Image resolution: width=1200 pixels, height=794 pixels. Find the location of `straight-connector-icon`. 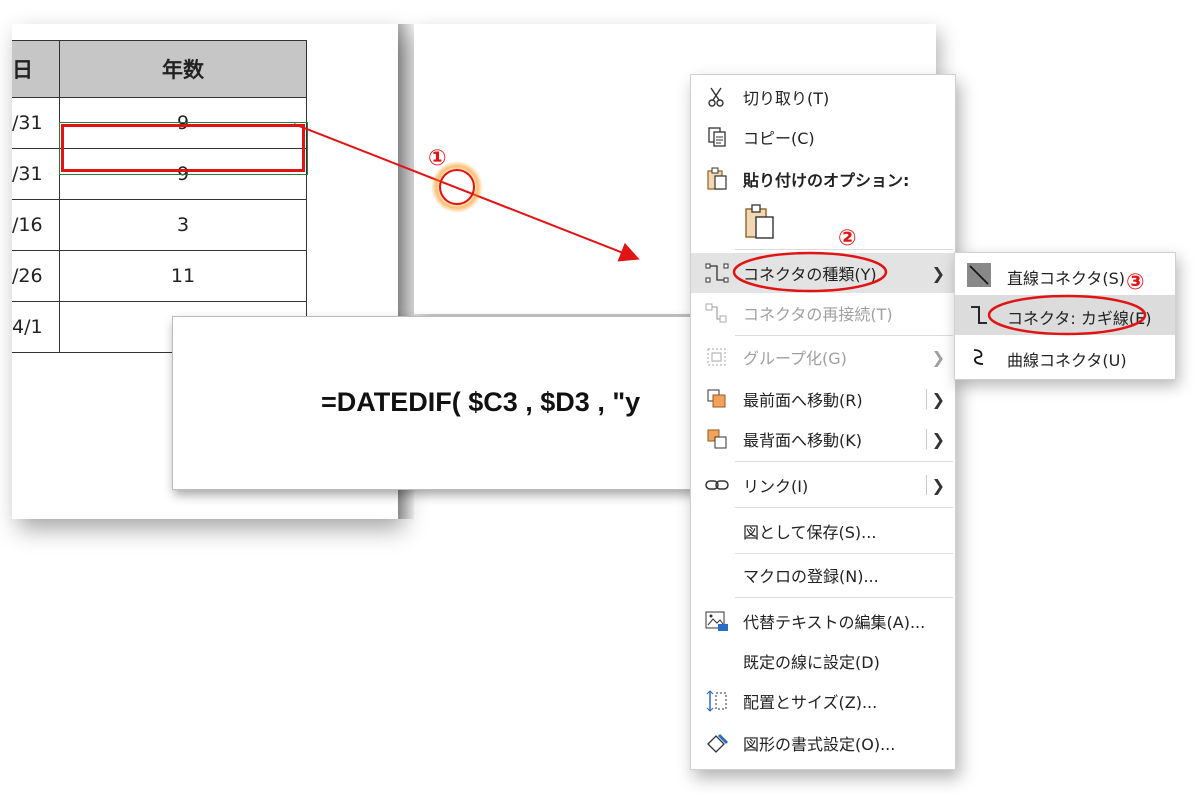

straight-connector-icon is located at coordinates (979, 275).